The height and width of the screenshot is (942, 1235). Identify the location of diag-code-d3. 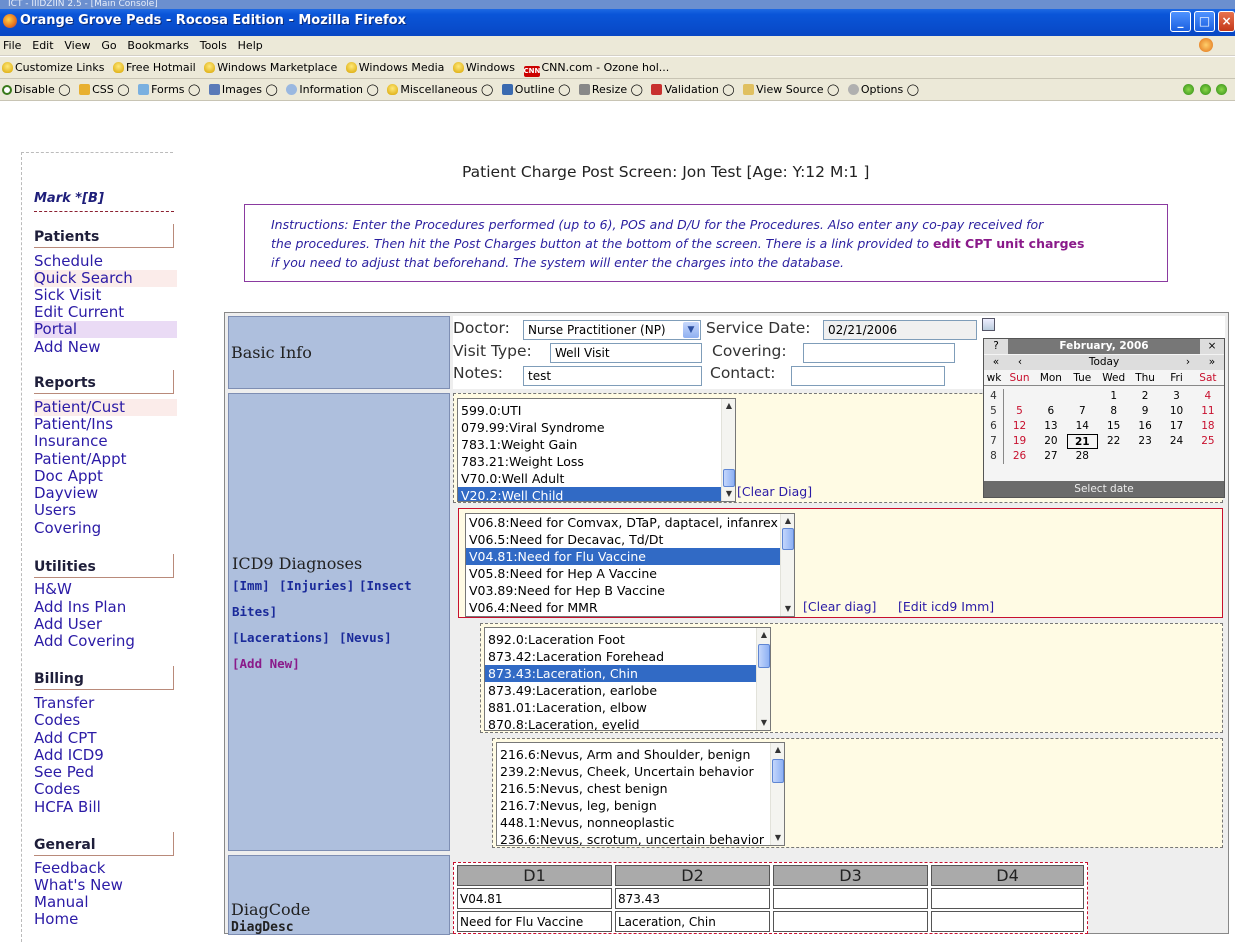
(850, 898).